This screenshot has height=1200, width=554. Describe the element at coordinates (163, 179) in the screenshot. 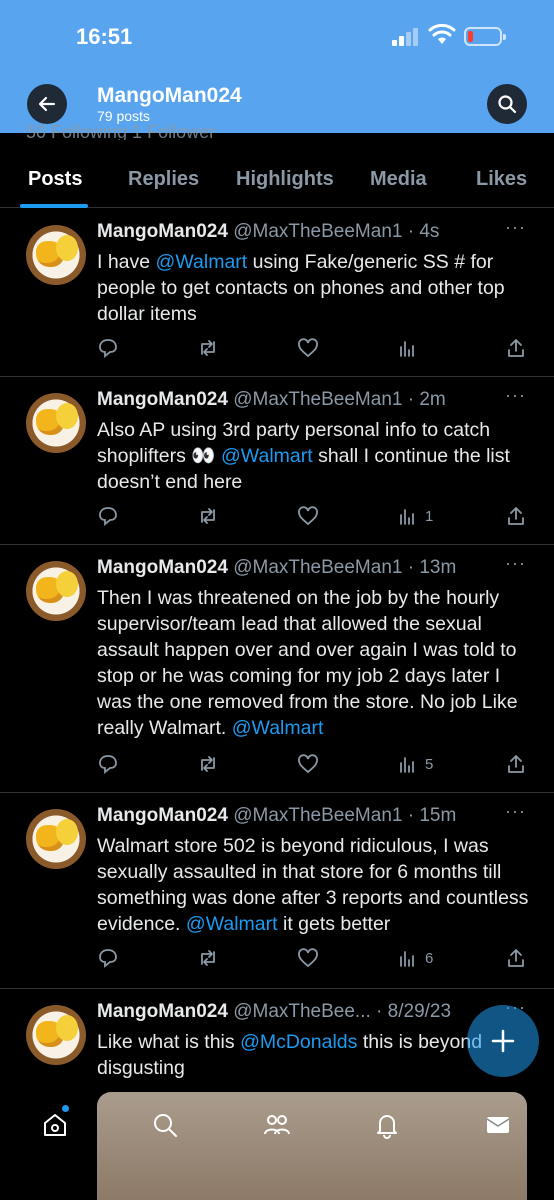

I see `tab-replies: Replies` at that location.